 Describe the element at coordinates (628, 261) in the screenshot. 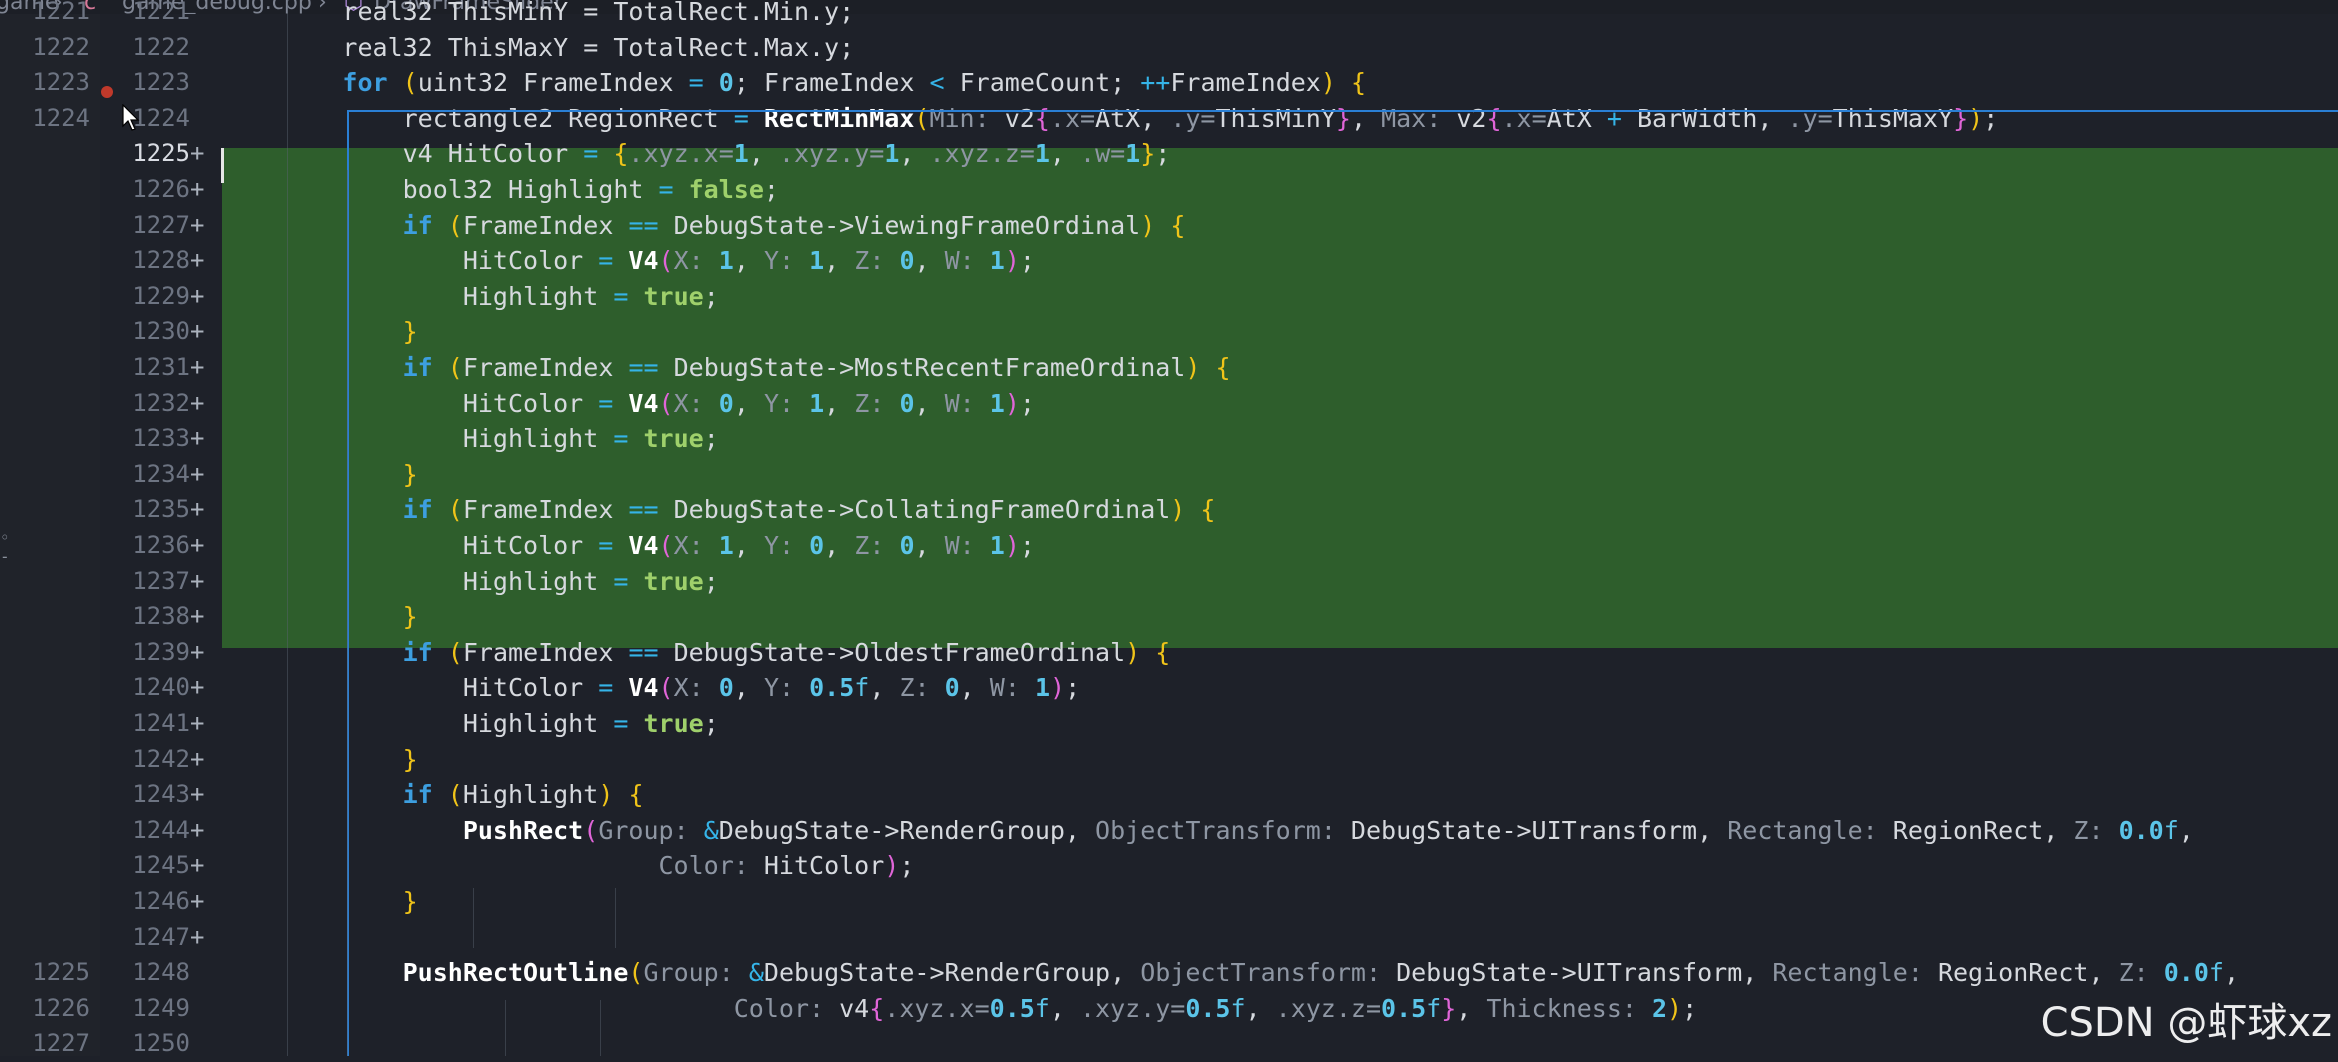

I see `code-text: HitColor = V4(X: 1, Y: 1, Z: 0, W: 1);` at that location.